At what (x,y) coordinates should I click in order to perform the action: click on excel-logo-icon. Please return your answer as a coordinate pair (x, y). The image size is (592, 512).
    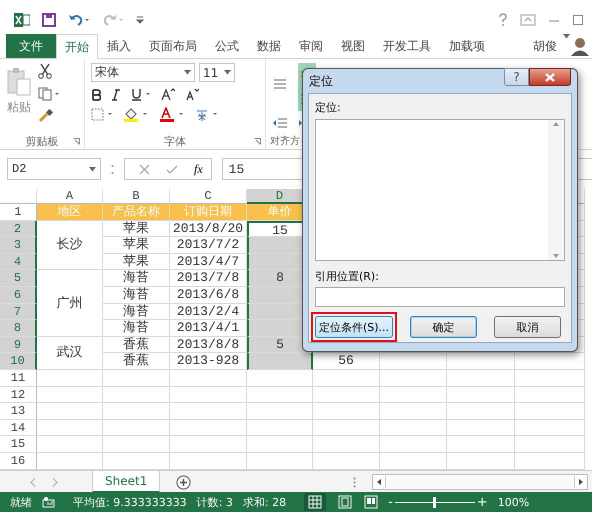
    Looking at the image, I should click on (22, 20).